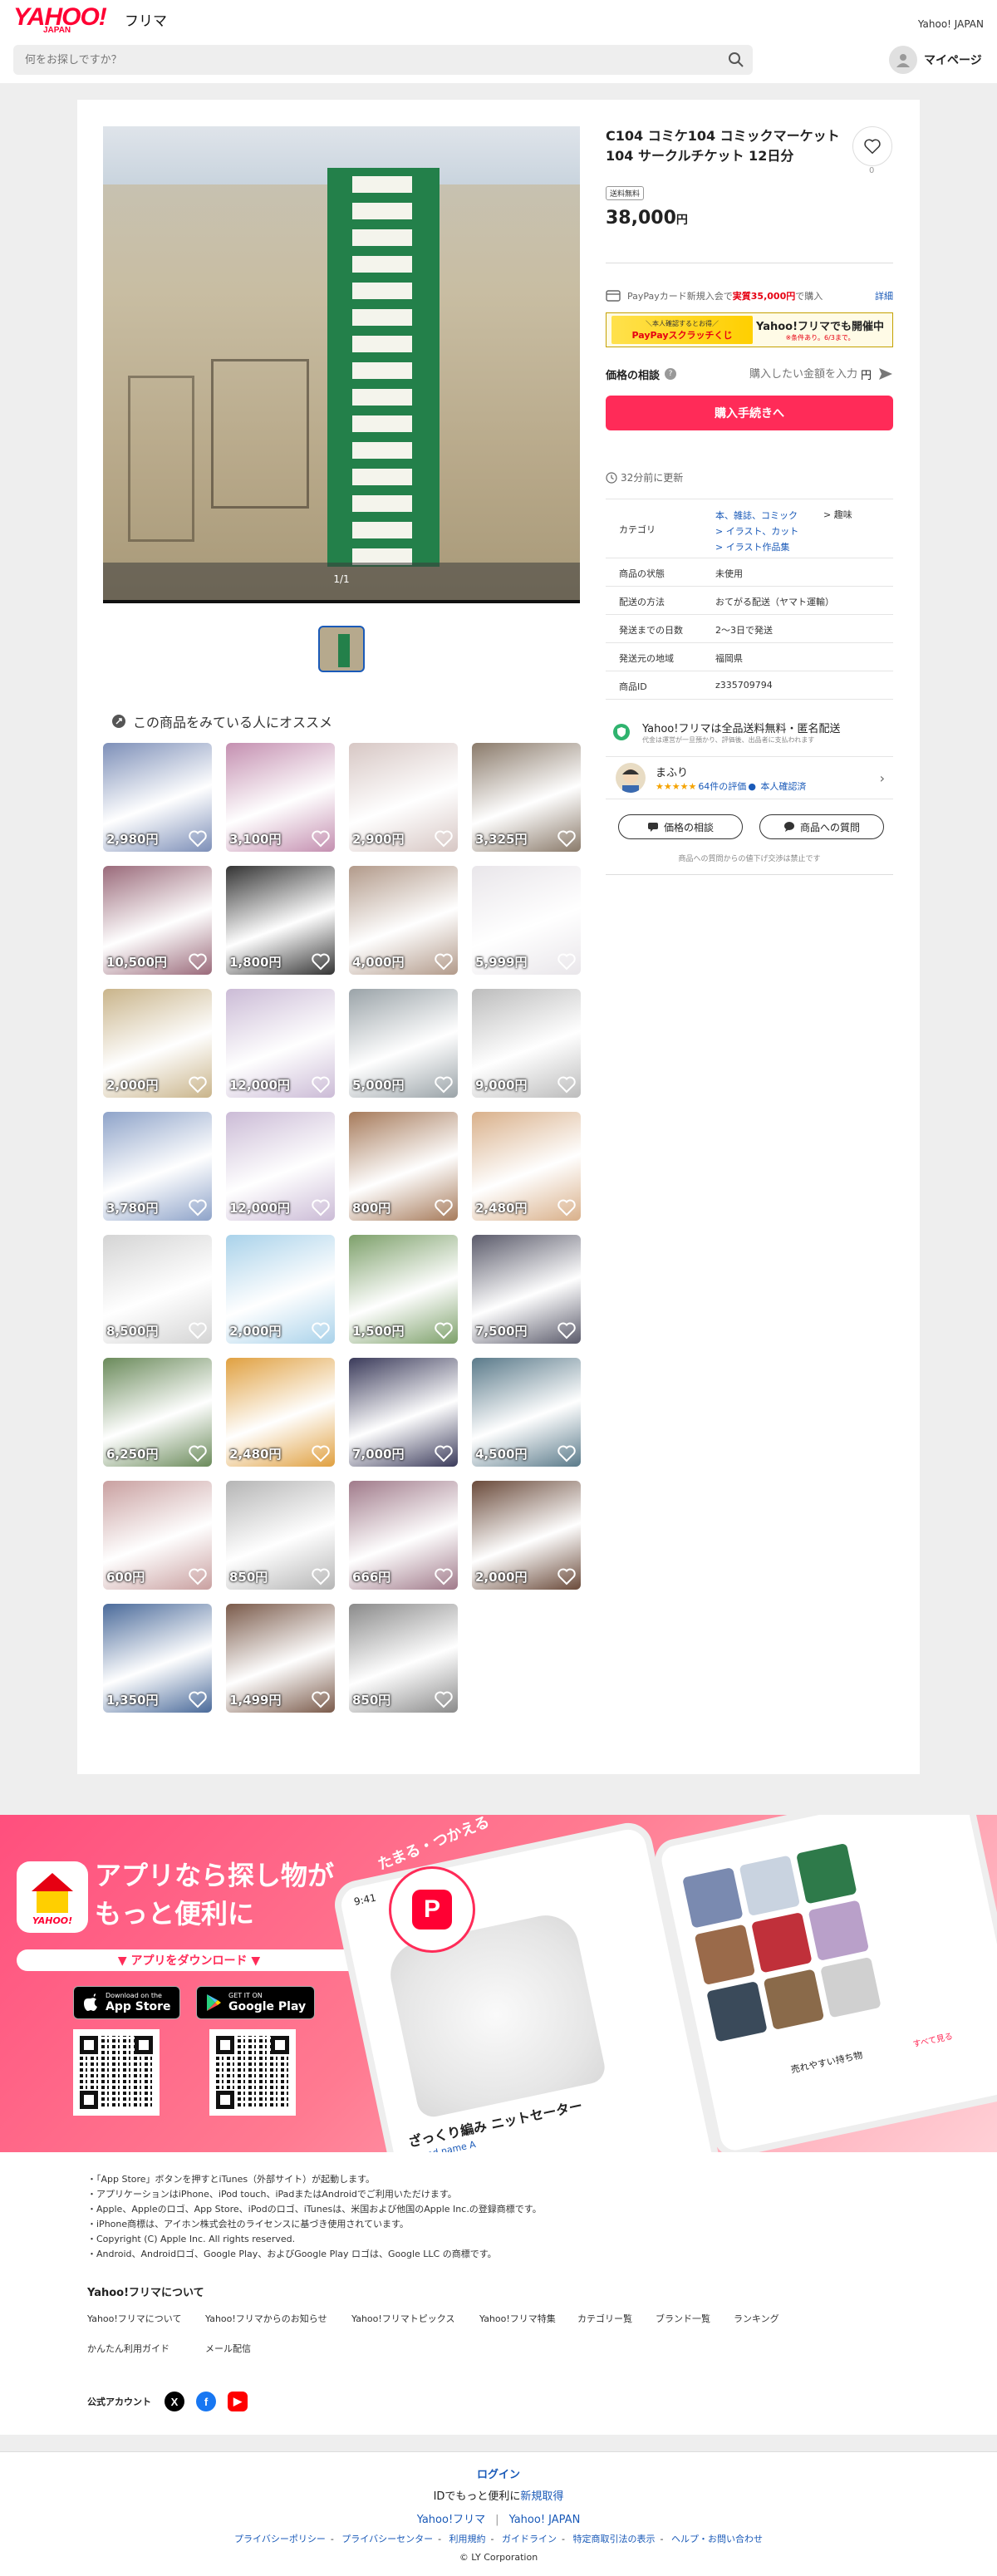 Image resolution: width=997 pixels, height=2576 pixels. I want to click on about-link: Yahoo!フリマトピックス, so click(403, 2318).